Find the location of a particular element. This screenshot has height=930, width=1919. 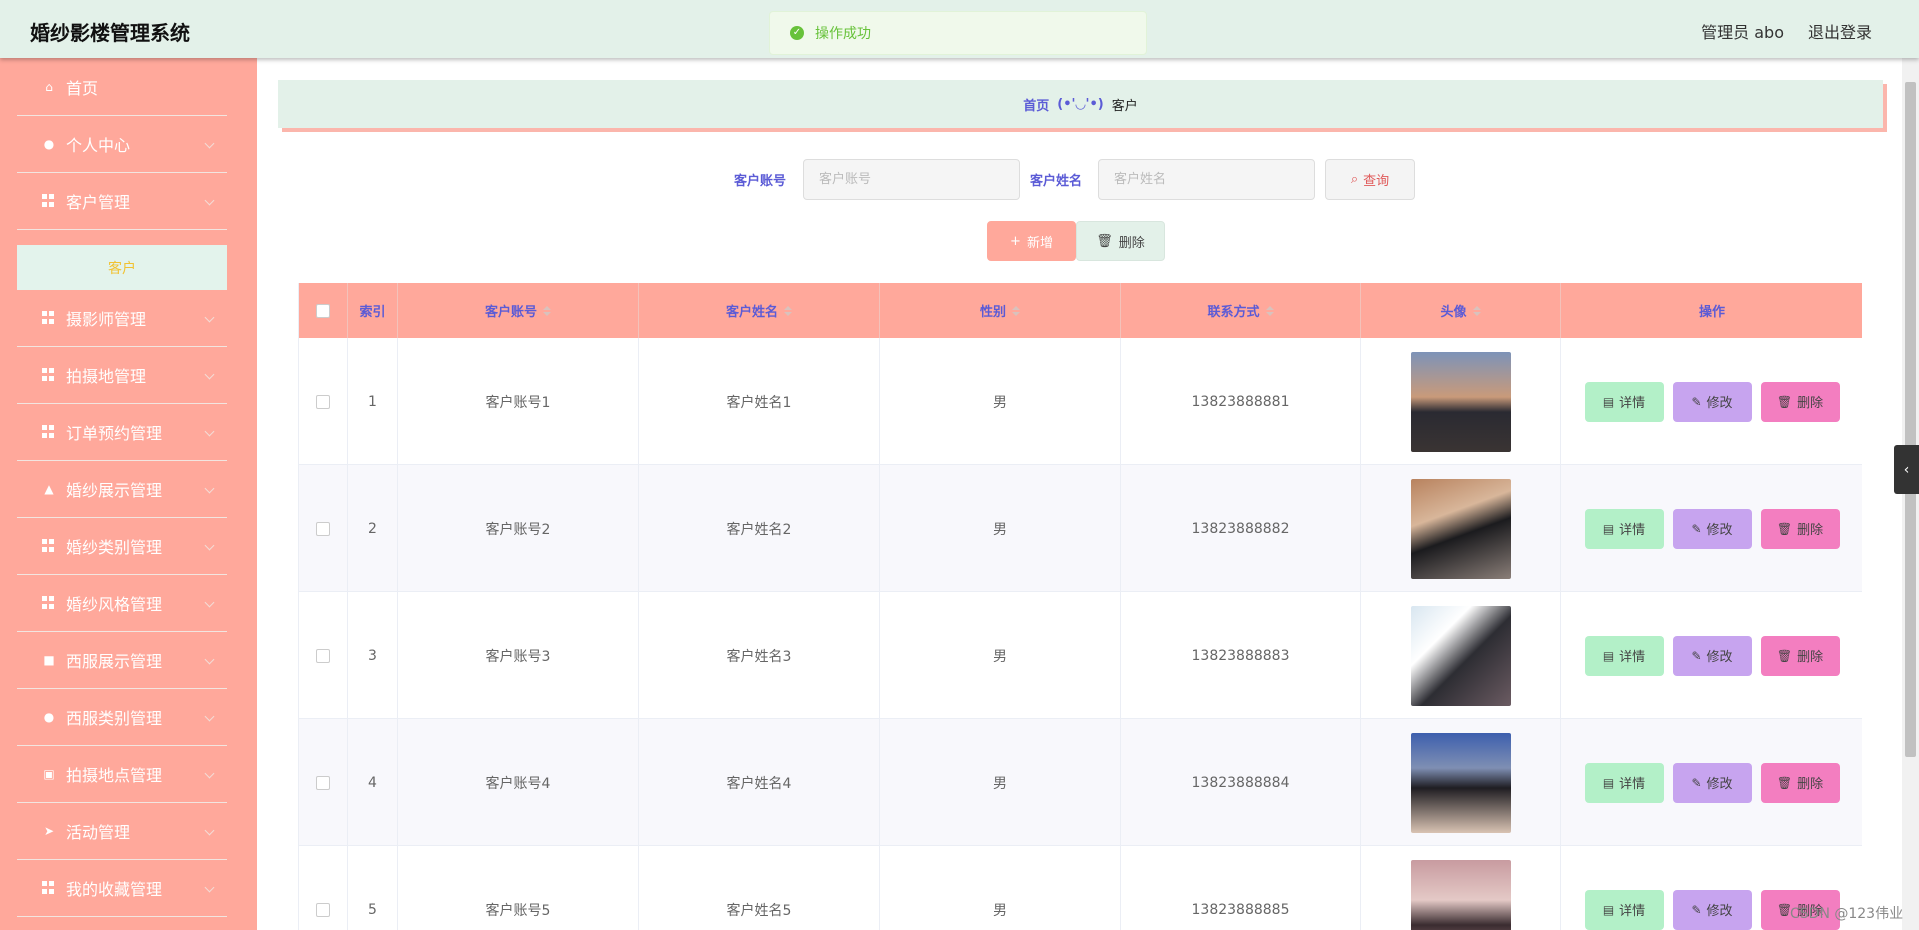

sidebar-item-label: 活动管理 is located at coordinates (98, 832).